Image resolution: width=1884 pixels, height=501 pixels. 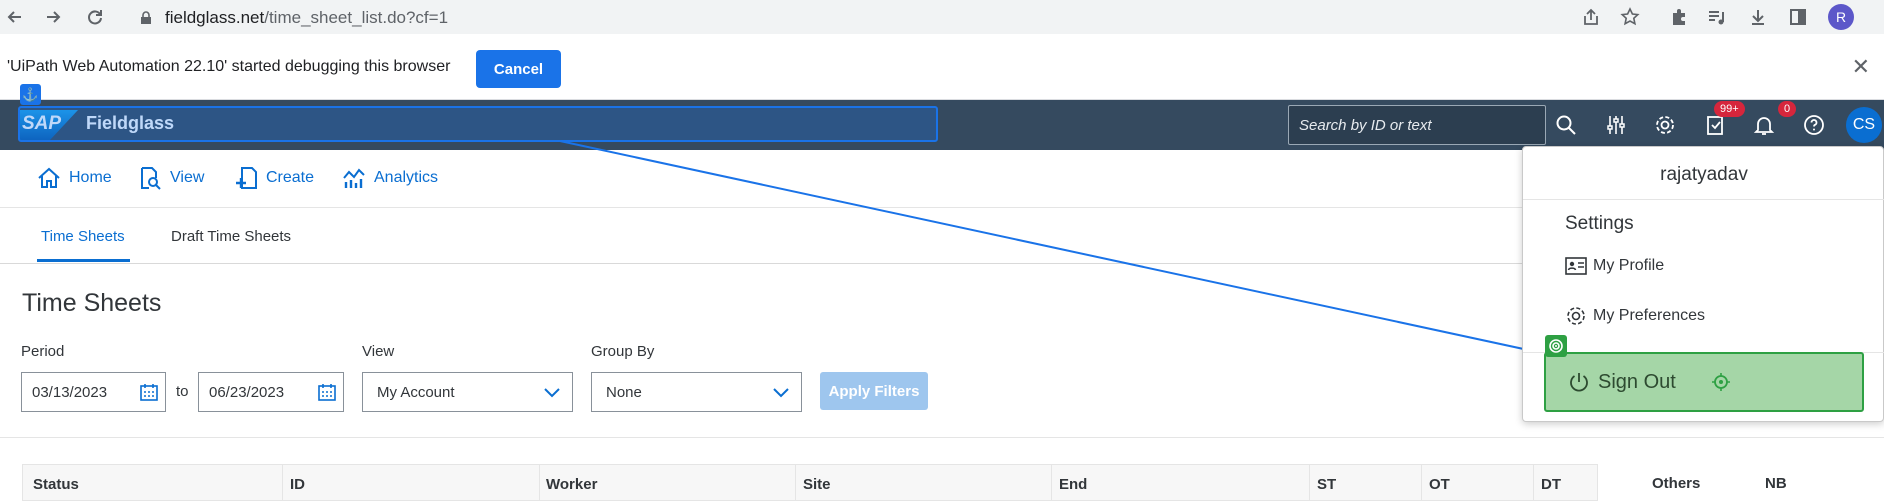 I want to click on menu-item-my-profile: My Profile, so click(x=1614, y=266).